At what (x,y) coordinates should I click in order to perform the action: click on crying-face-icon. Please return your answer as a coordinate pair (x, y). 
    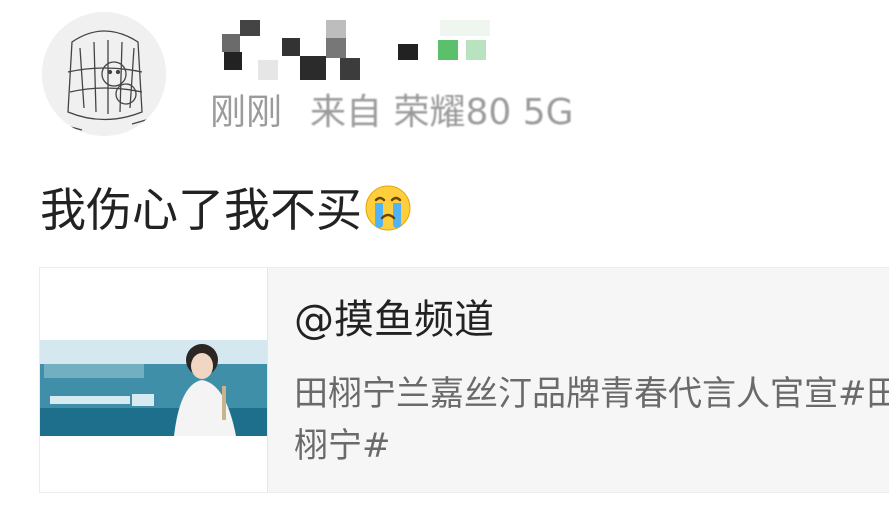
    Looking at the image, I should click on (388, 208).